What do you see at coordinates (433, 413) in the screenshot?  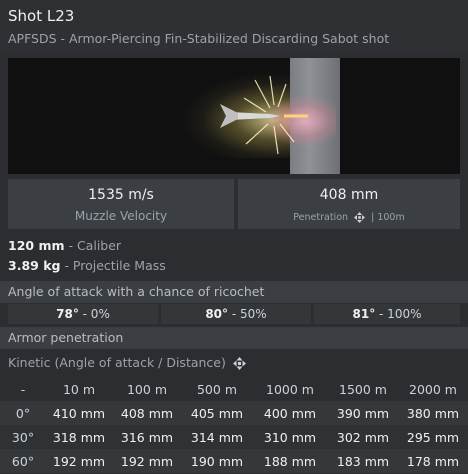 I see `table-cell: 380 mm` at bounding box center [433, 413].